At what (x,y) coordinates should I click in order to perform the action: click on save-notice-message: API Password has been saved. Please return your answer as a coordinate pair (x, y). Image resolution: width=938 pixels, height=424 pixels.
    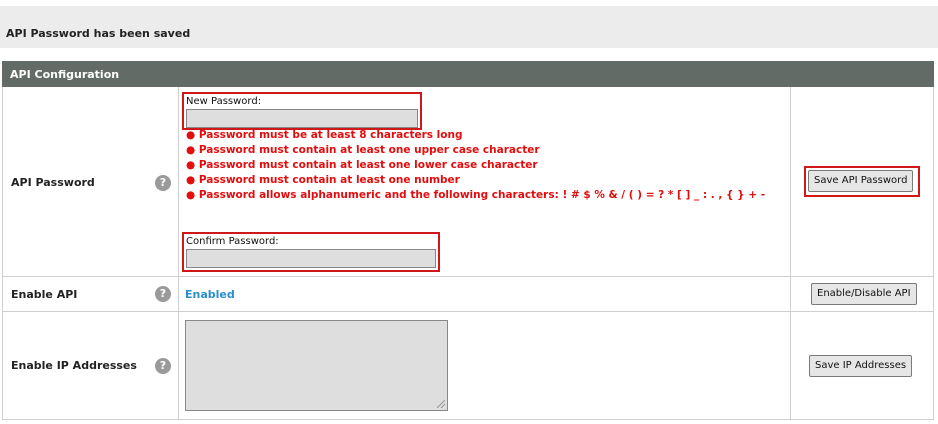
    Looking at the image, I should click on (98, 33).